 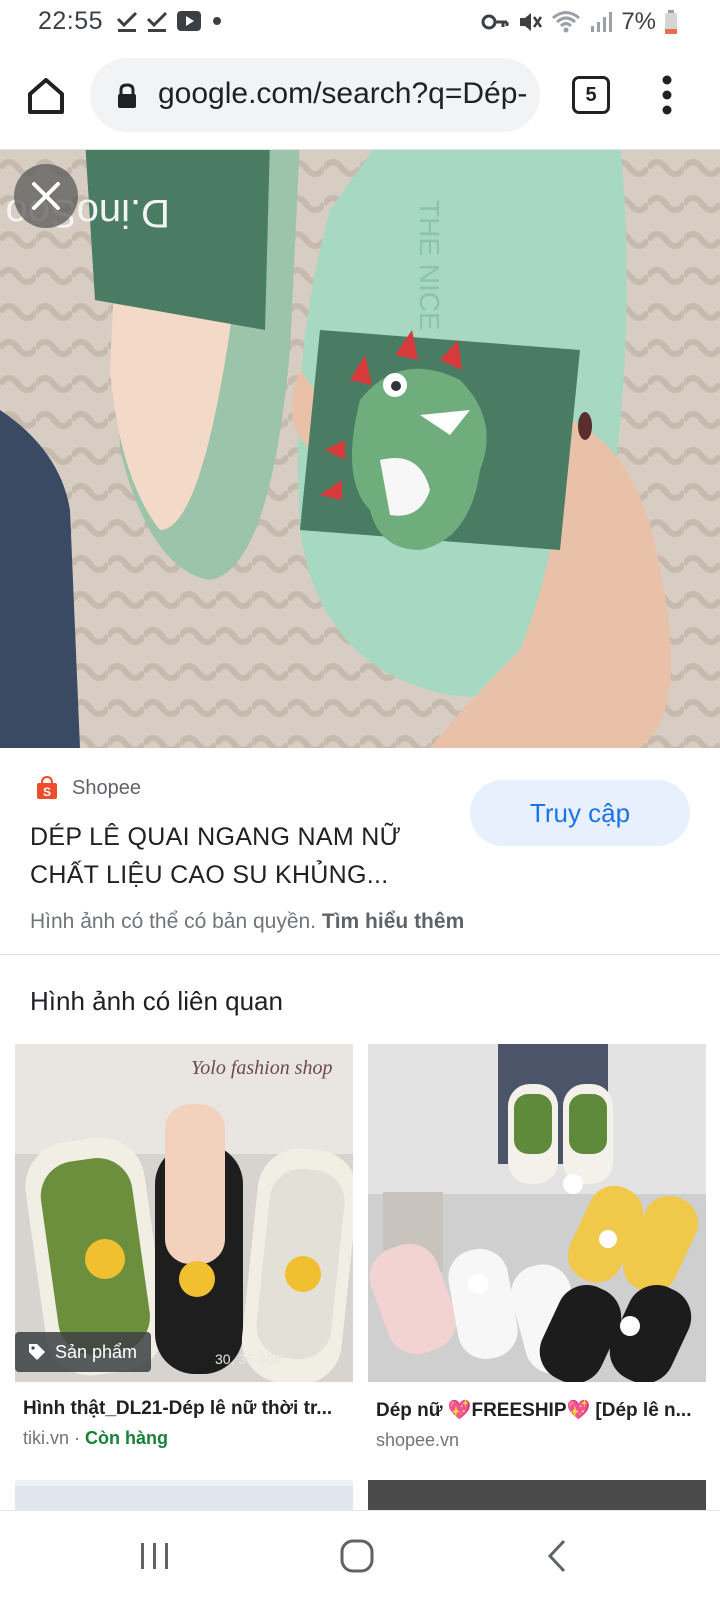 What do you see at coordinates (96, 1351) in the screenshot?
I see `product-badge-label: Sản phẩm` at bounding box center [96, 1351].